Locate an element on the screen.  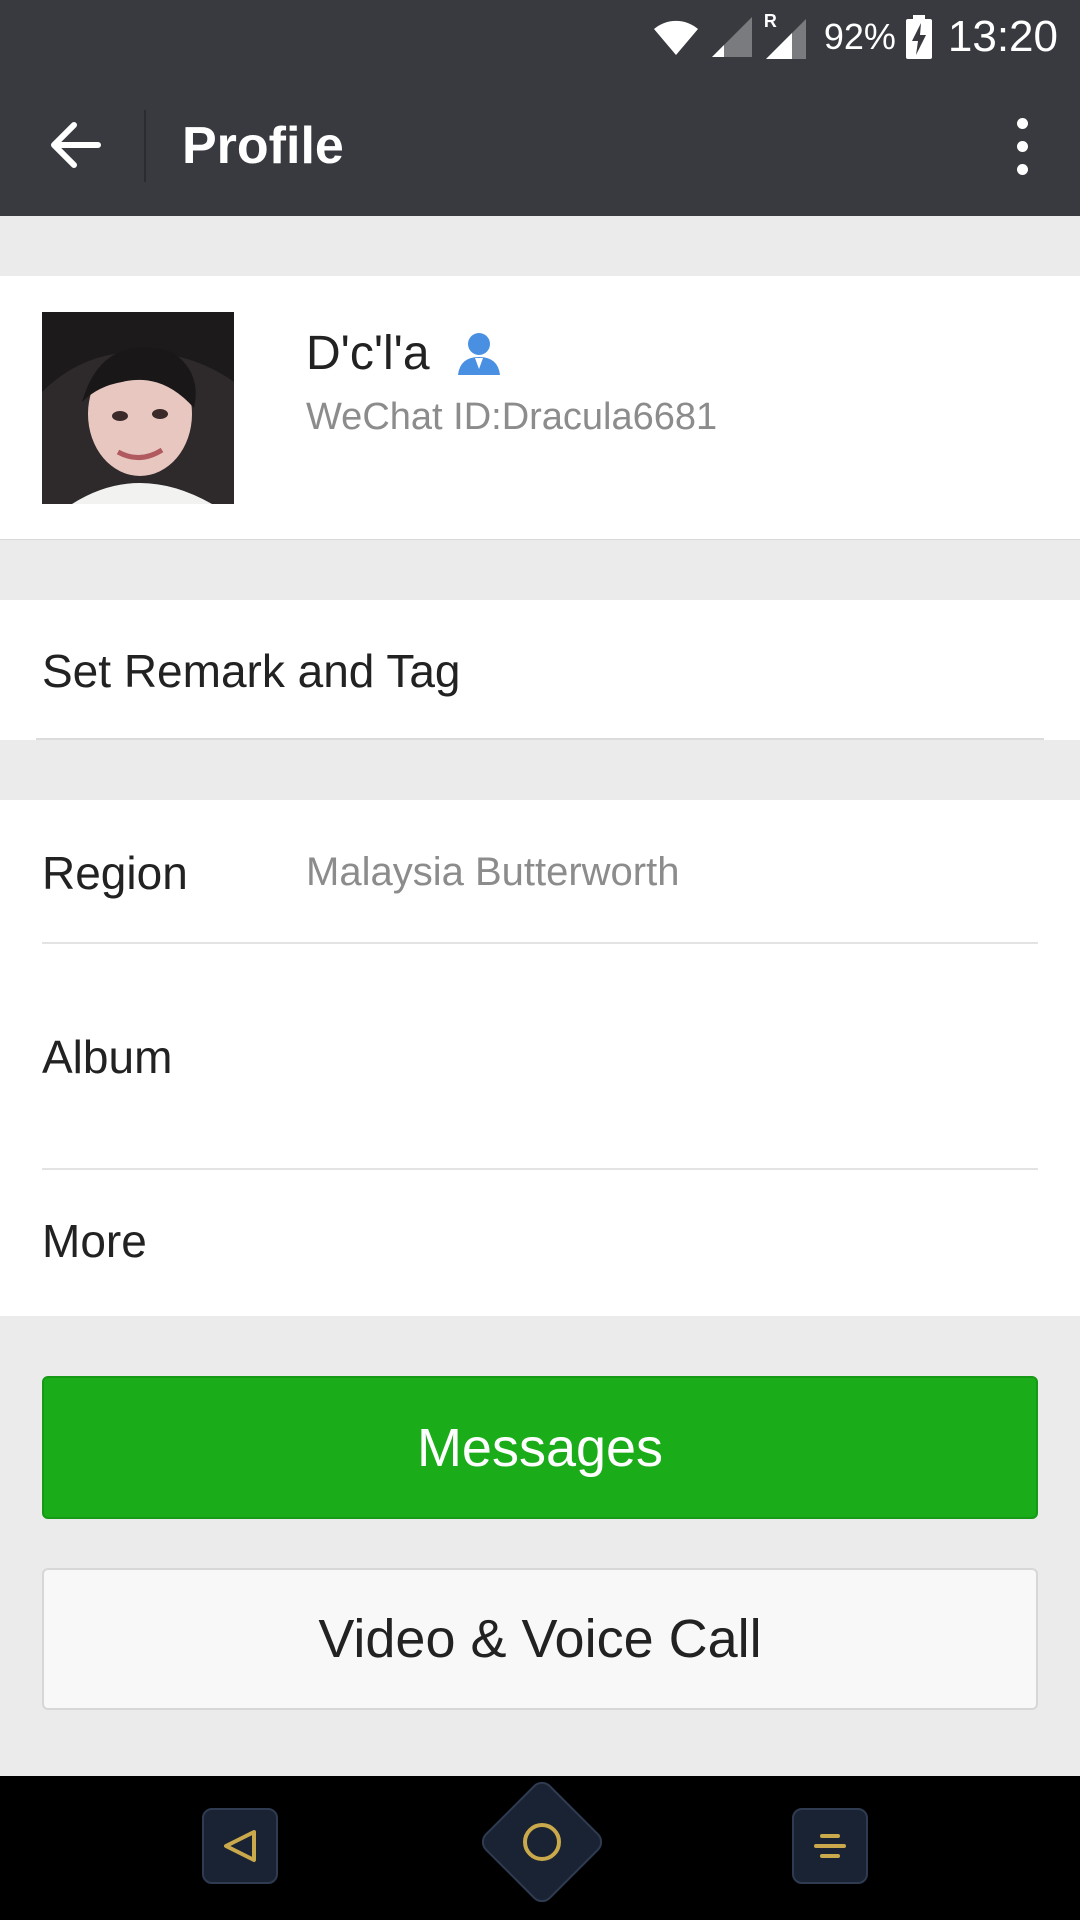
clock: 13:20 is located at coordinates (1002, 36).